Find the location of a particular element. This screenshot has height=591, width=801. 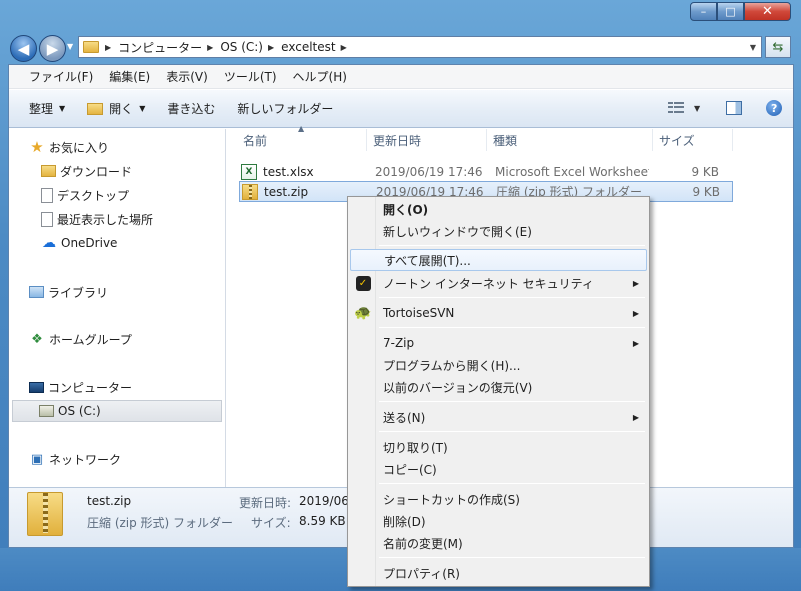

breadcrumb-drive: OS (C:) is located at coordinates (241, 47).